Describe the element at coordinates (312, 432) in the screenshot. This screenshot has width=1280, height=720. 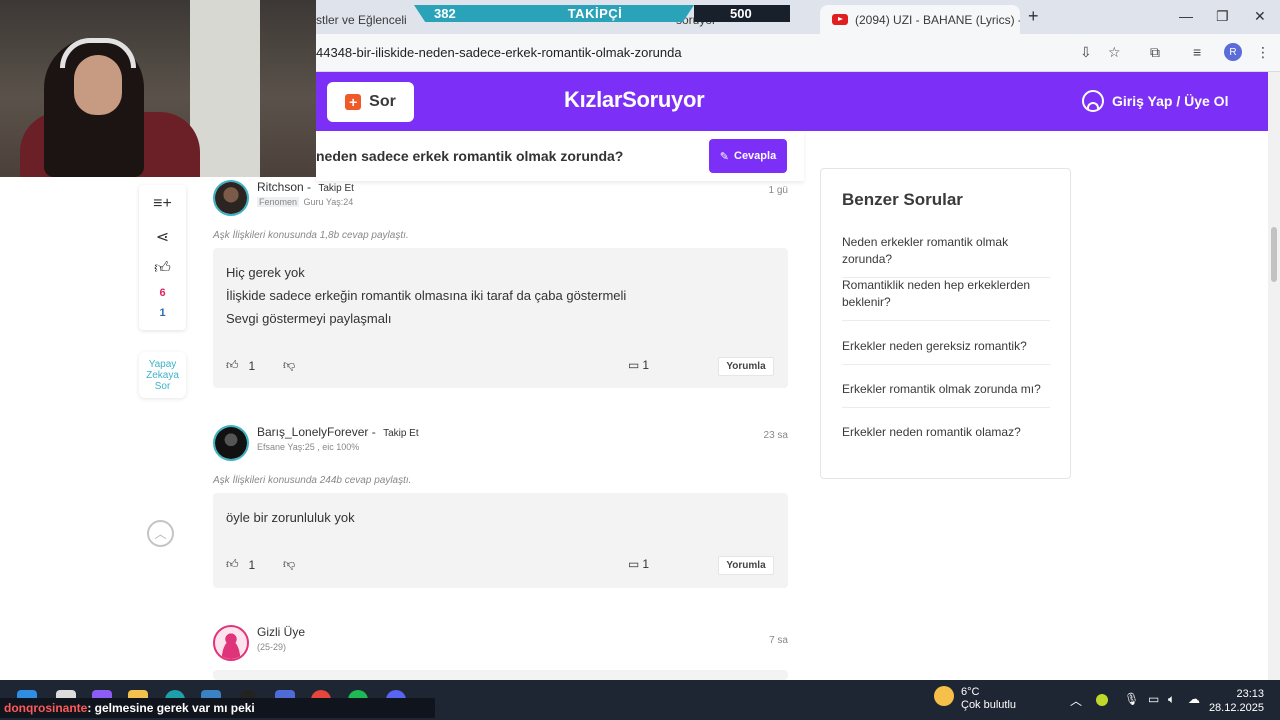
I see `username-text: Barış_LonelyForever` at that location.